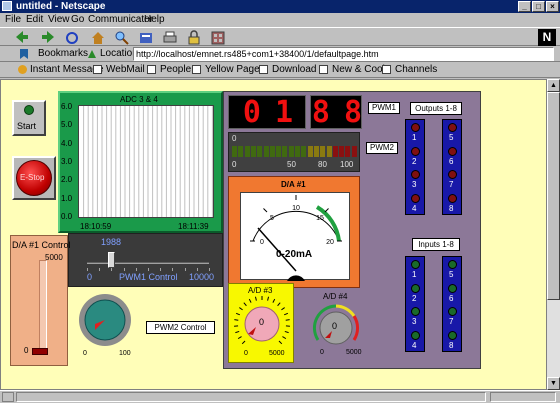 Image resolution: width=560 pixels, height=403 pixels. I want to click on counter-display-2: 8 8, so click(336, 112).